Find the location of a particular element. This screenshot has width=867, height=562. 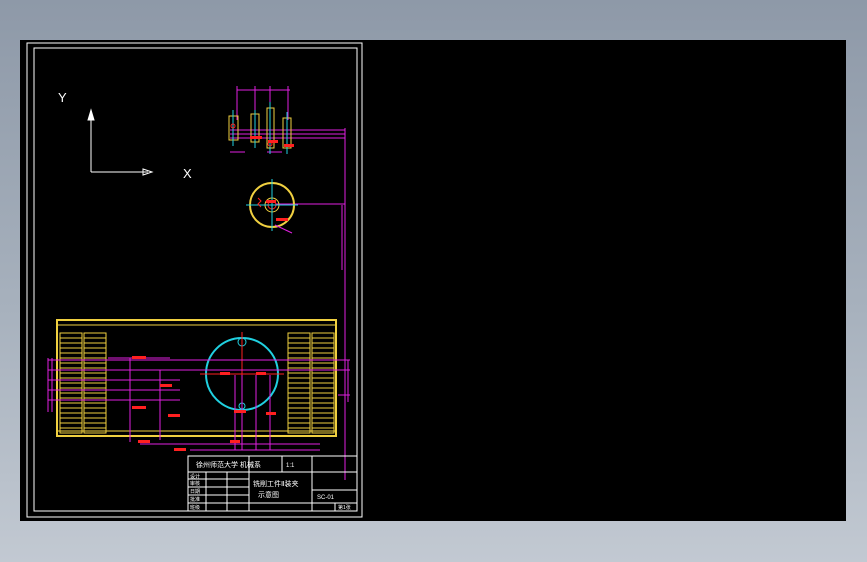

title-block-scale: 1:1 is located at coordinates (290, 466).